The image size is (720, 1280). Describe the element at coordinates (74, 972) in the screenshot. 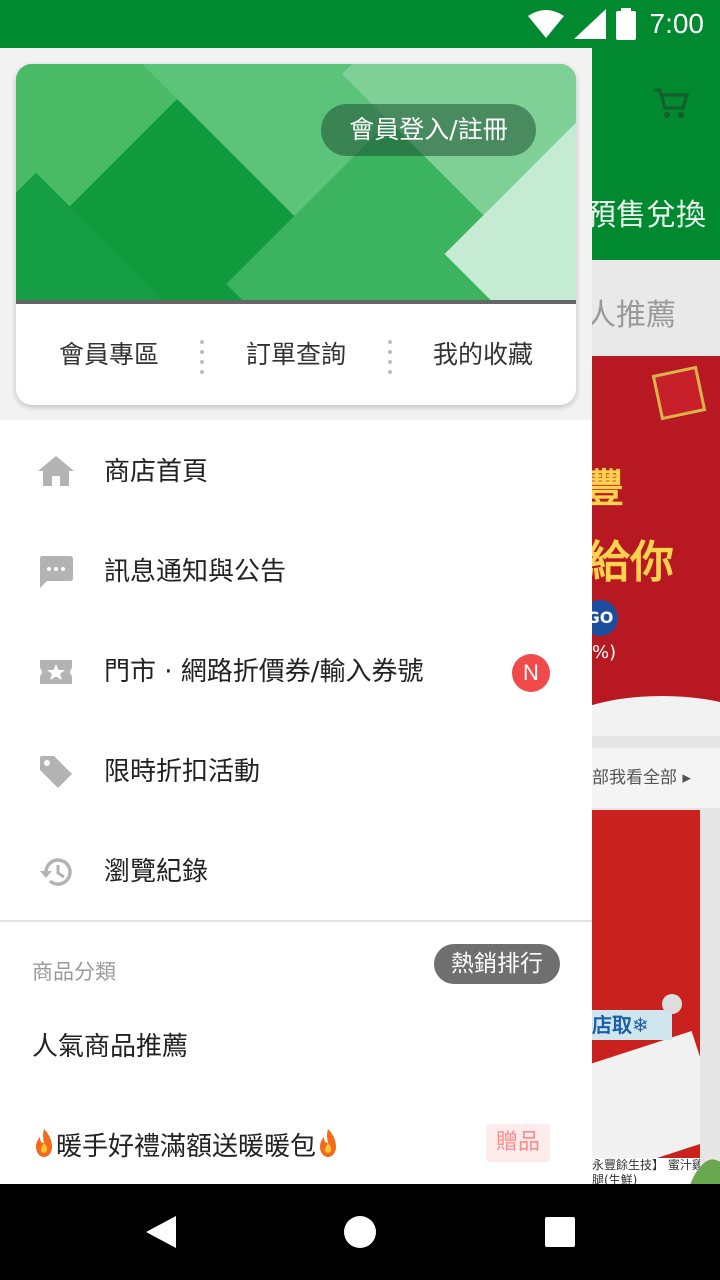

I see `category-header: 商品分類` at that location.